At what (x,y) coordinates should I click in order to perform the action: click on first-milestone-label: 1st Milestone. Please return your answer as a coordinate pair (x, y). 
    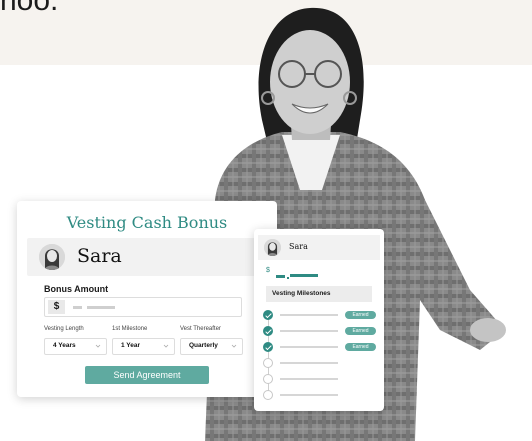
    Looking at the image, I should click on (130, 329).